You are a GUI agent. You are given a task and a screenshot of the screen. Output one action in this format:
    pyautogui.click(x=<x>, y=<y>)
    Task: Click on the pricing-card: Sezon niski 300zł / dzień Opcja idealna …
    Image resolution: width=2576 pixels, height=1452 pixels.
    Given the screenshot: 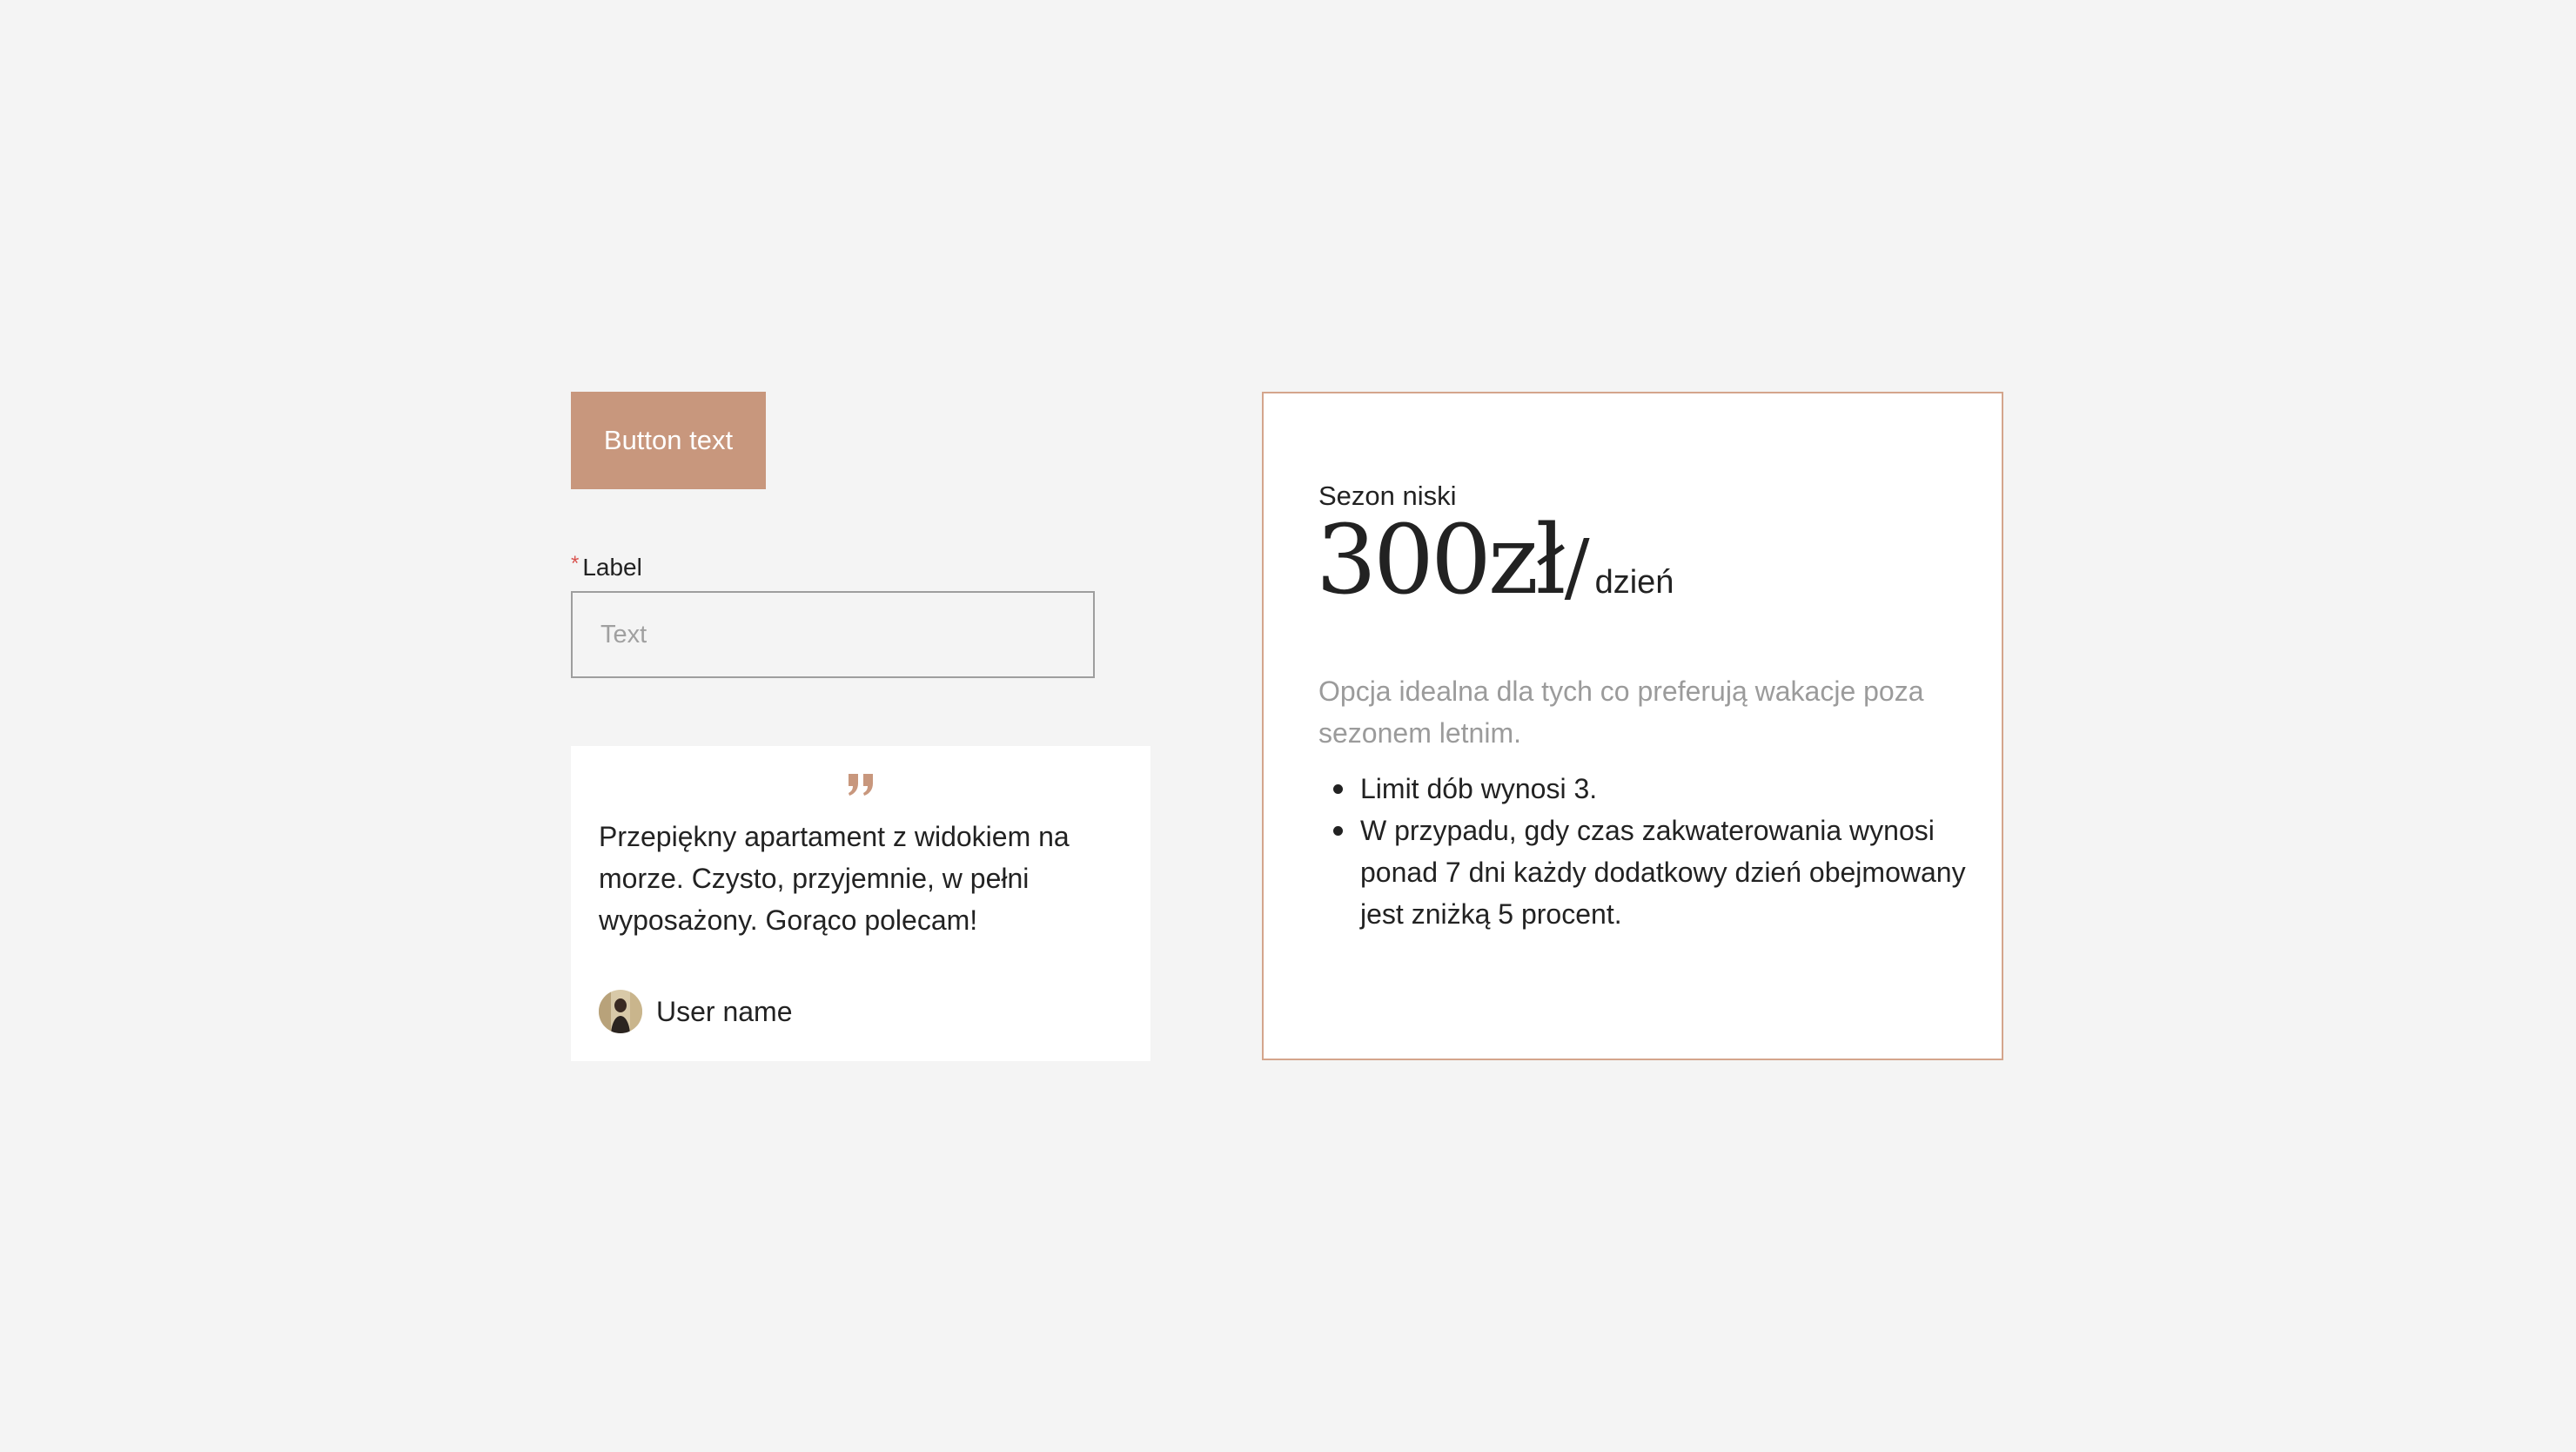 What is the action you would take?
    pyautogui.click(x=1633, y=726)
    